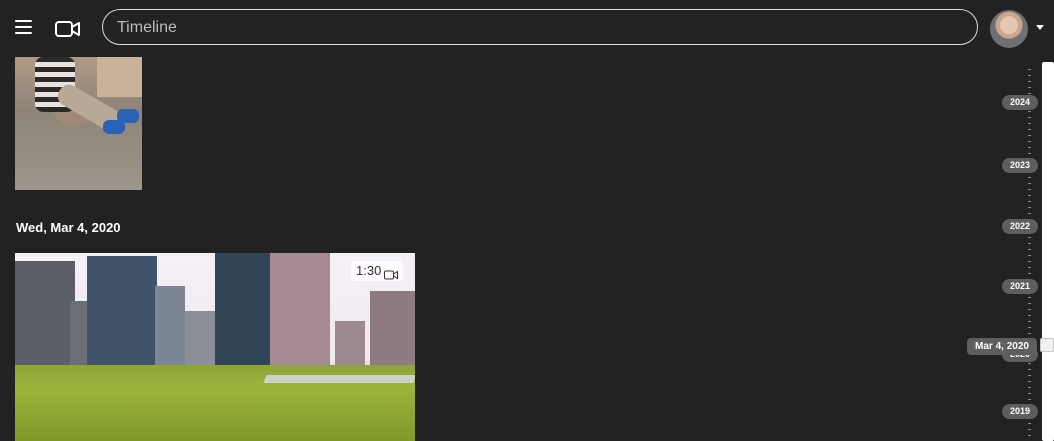  I want to click on timeline-ticks, so click(1029, 255).